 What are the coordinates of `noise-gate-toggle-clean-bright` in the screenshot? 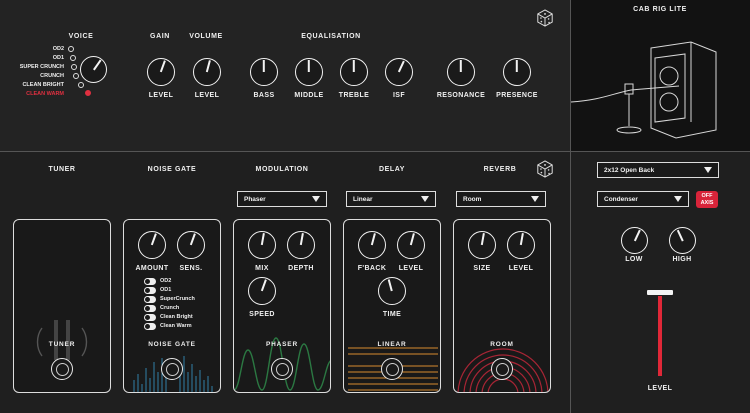 It's located at (150, 317).